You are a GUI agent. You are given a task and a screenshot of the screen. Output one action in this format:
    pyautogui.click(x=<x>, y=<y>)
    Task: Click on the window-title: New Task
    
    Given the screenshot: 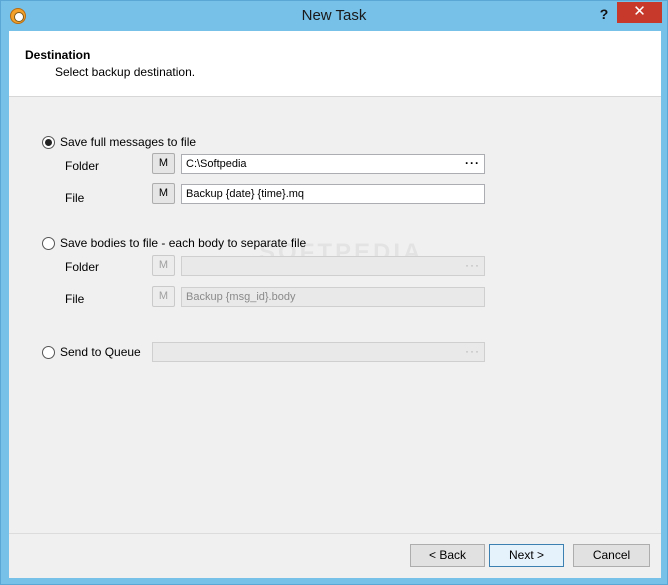 What is the action you would take?
    pyautogui.click(x=334, y=15)
    